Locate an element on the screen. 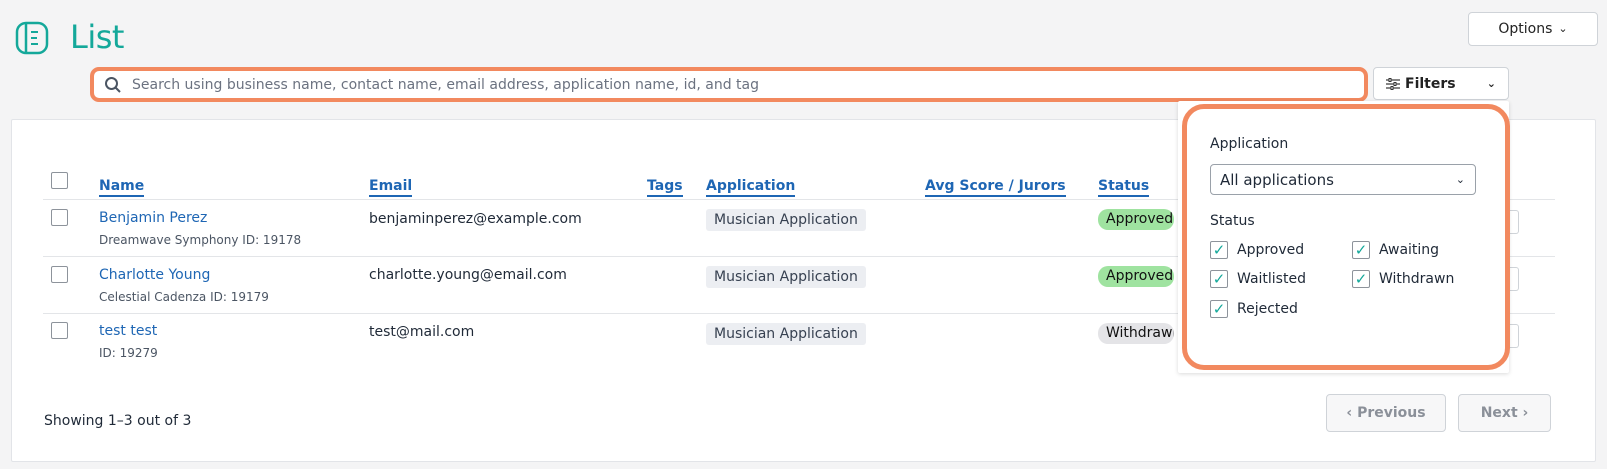 This screenshot has width=1607, height=469. status-checkbox-label: Waitlisted is located at coordinates (1271, 279).